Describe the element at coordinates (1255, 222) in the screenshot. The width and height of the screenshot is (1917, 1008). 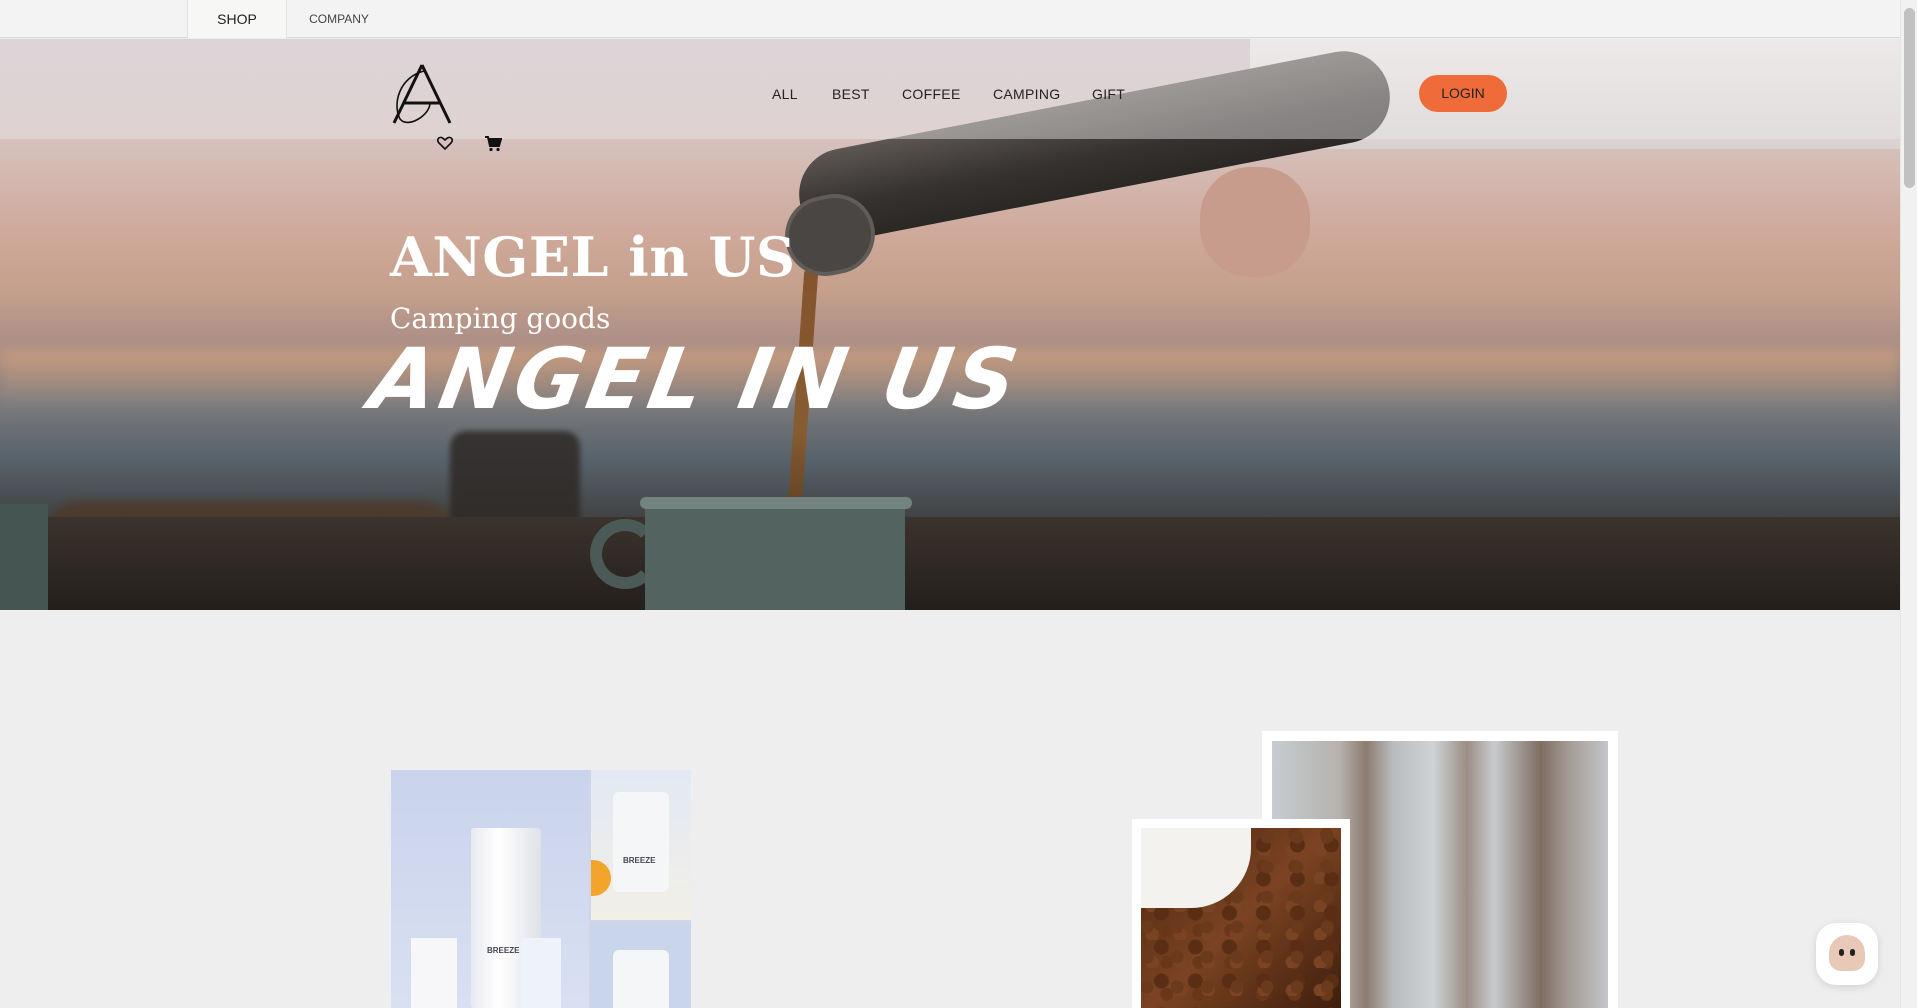
I see `hero-hand` at that location.